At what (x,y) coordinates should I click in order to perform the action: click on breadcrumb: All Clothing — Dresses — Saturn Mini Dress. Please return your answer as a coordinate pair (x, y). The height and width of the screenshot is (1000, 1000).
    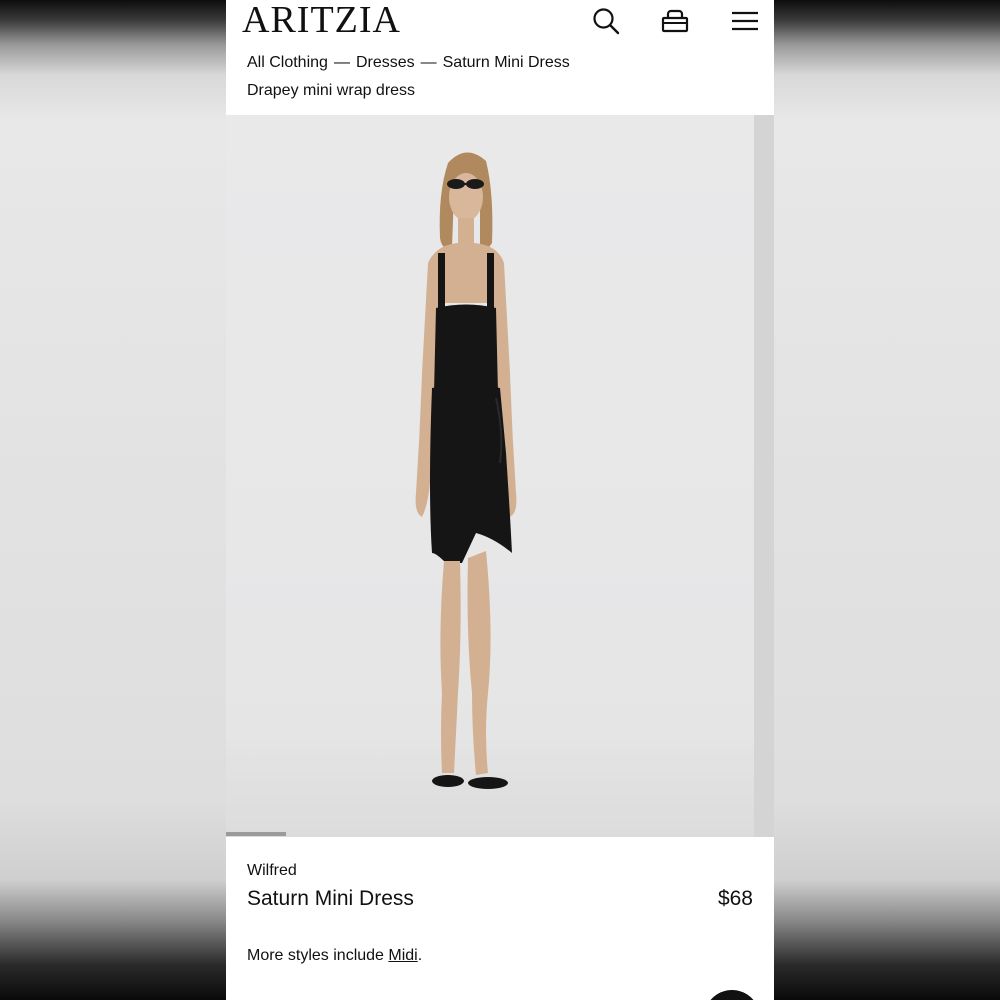
    Looking at the image, I should click on (408, 63).